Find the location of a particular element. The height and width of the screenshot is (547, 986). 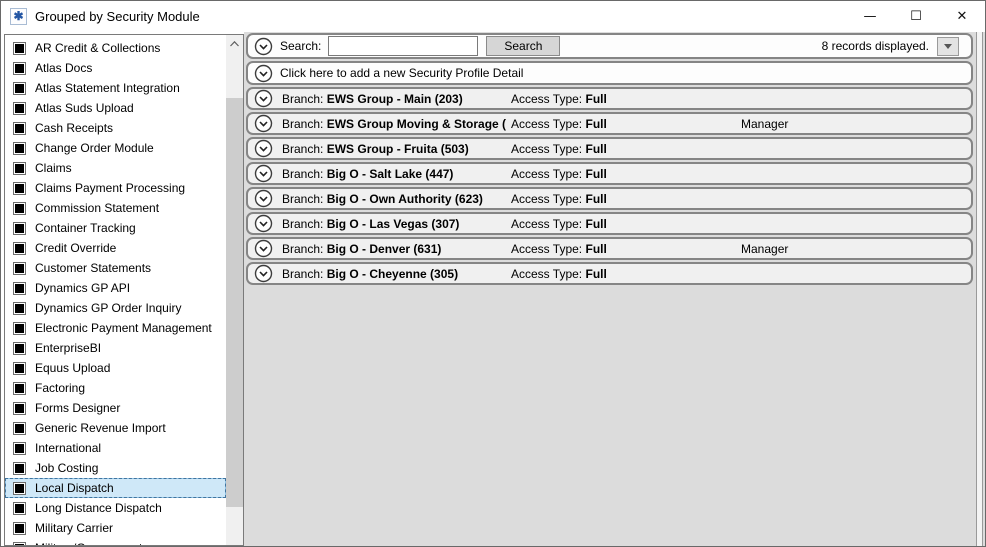

sidebar-item-label: Factoring is located at coordinates (60, 388).